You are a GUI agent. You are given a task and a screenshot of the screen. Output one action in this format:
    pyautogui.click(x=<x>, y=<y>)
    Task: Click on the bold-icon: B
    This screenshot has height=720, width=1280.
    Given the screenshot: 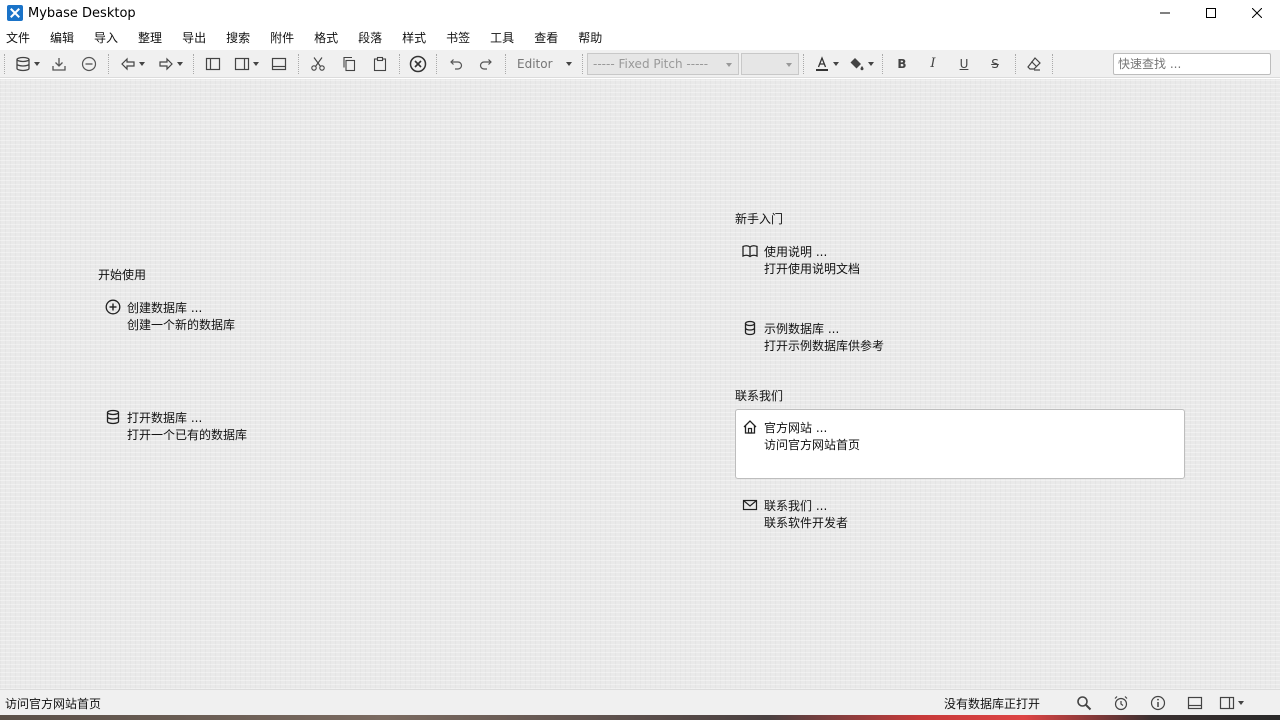 What is the action you would take?
    pyautogui.click(x=901, y=64)
    